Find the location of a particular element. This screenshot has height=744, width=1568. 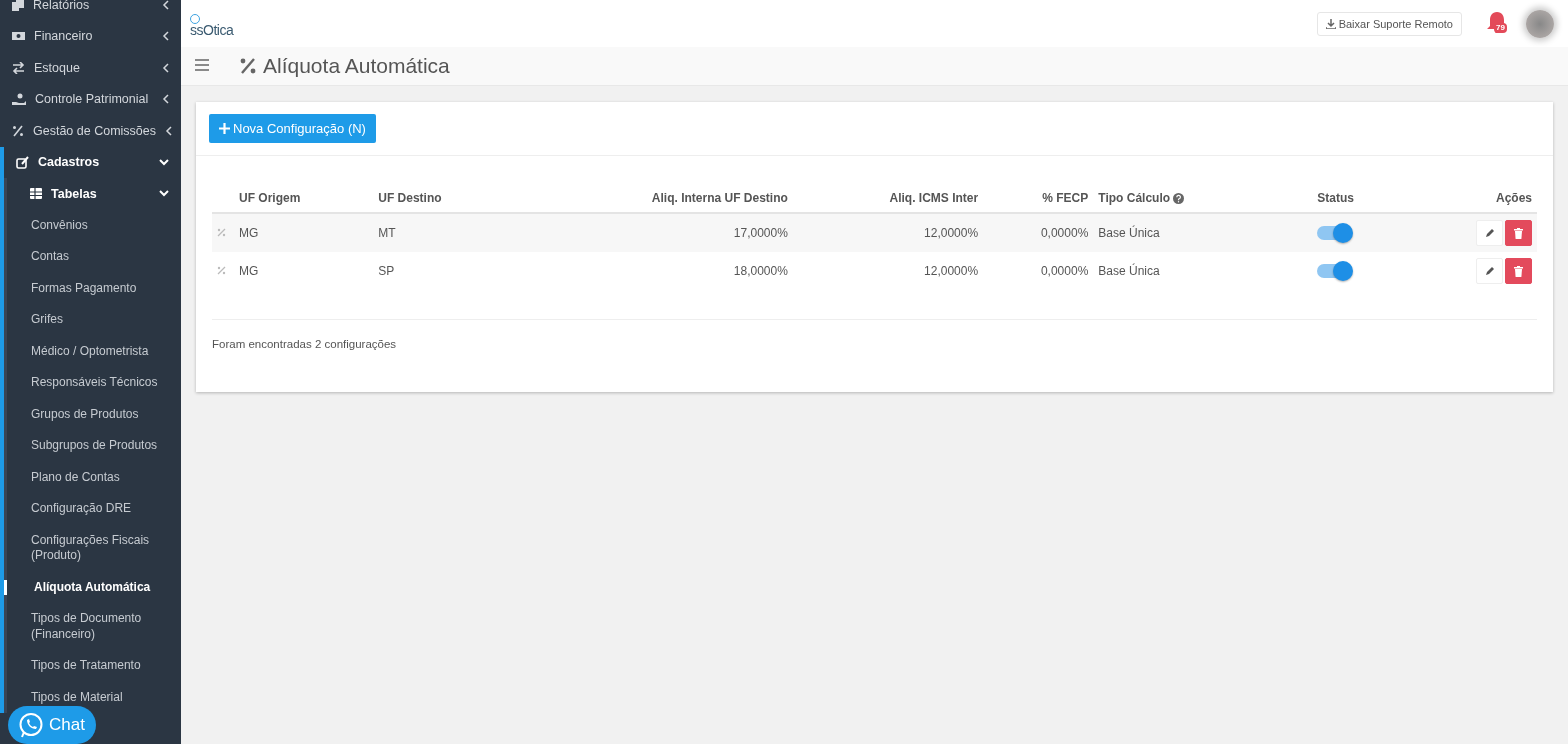

page-title: Alíquota Automática is located at coordinates (356, 66).